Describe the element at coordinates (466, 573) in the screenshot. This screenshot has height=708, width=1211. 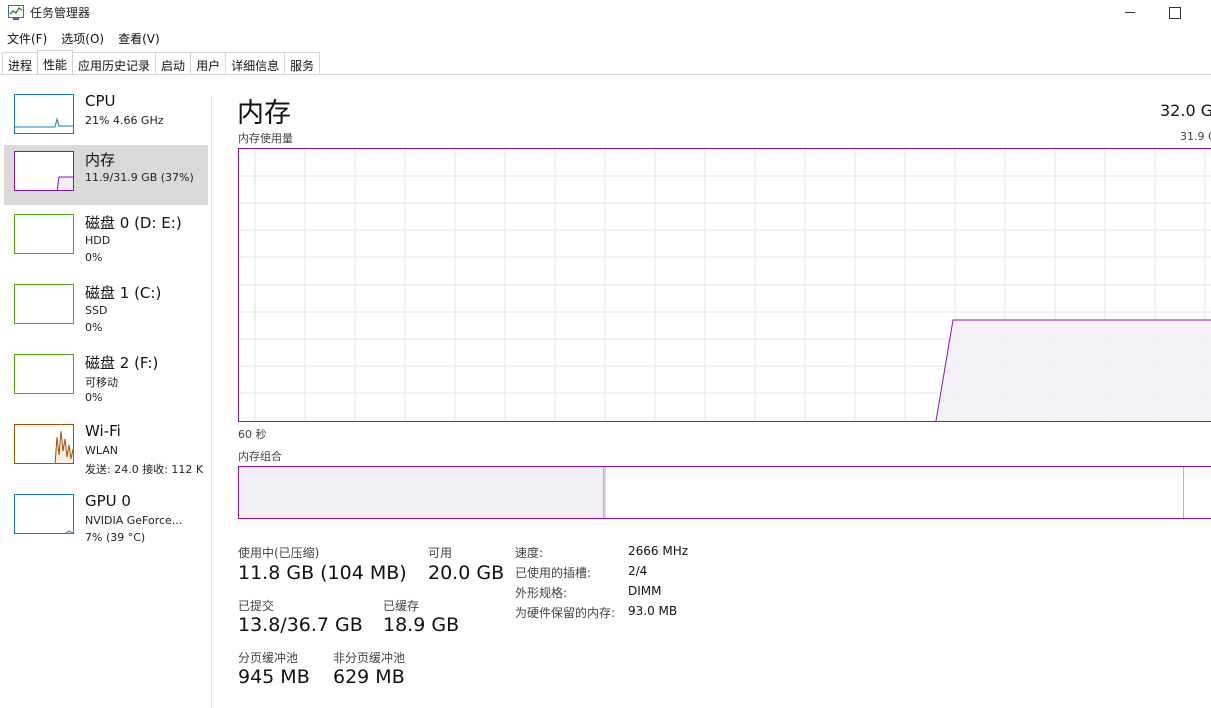
I see `available-value: 20.0 GB` at that location.